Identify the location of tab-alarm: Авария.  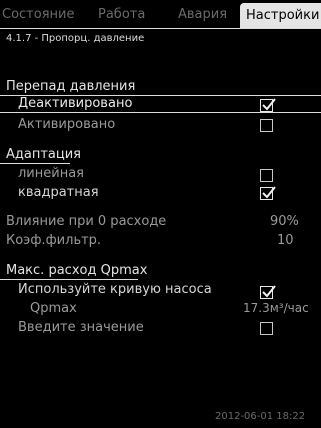
(202, 15).